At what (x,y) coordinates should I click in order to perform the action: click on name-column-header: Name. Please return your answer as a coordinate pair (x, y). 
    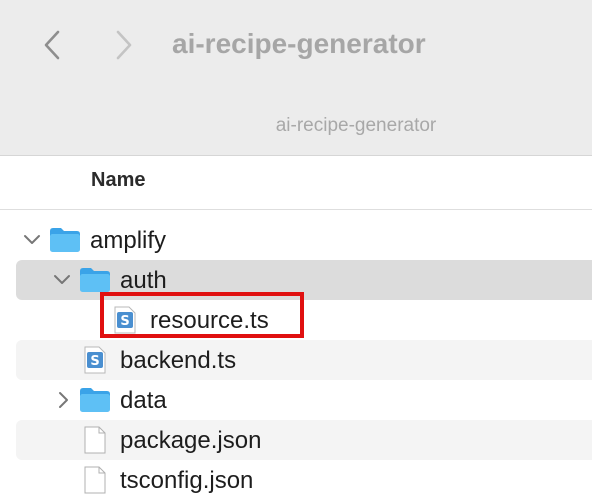
    Looking at the image, I should click on (118, 180).